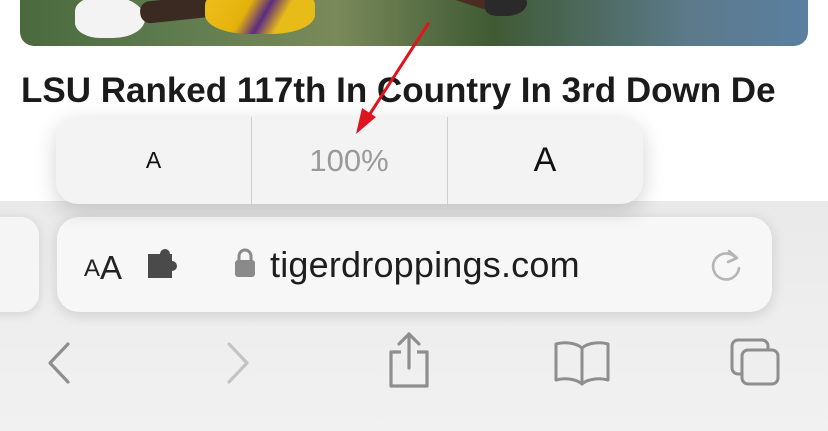 This screenshot has width=828, height=431. I want to click on book-icon, so click(582, 362).